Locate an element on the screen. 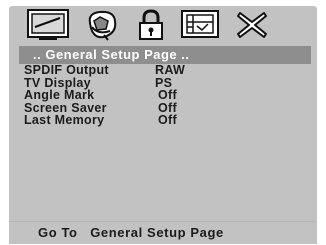  setting-row-spdif-output: SPDIF Output RAW is located at coordinates (169, 70).